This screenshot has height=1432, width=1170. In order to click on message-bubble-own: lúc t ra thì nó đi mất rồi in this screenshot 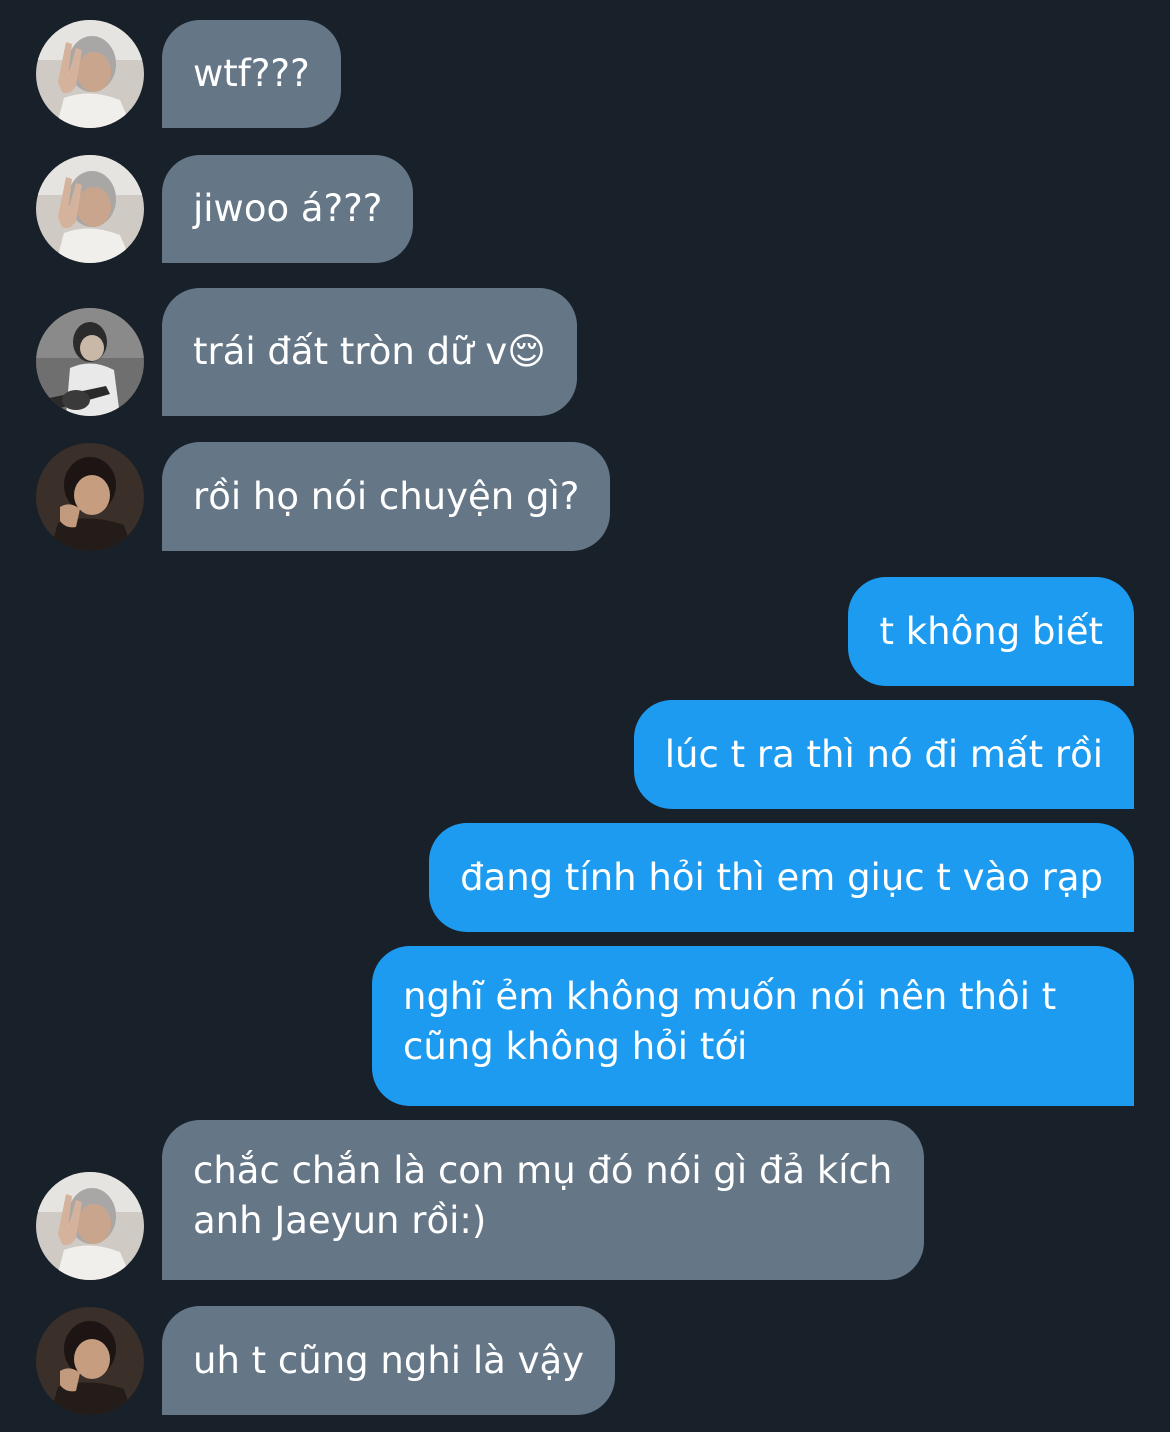, I will do `click(883, 754)`.